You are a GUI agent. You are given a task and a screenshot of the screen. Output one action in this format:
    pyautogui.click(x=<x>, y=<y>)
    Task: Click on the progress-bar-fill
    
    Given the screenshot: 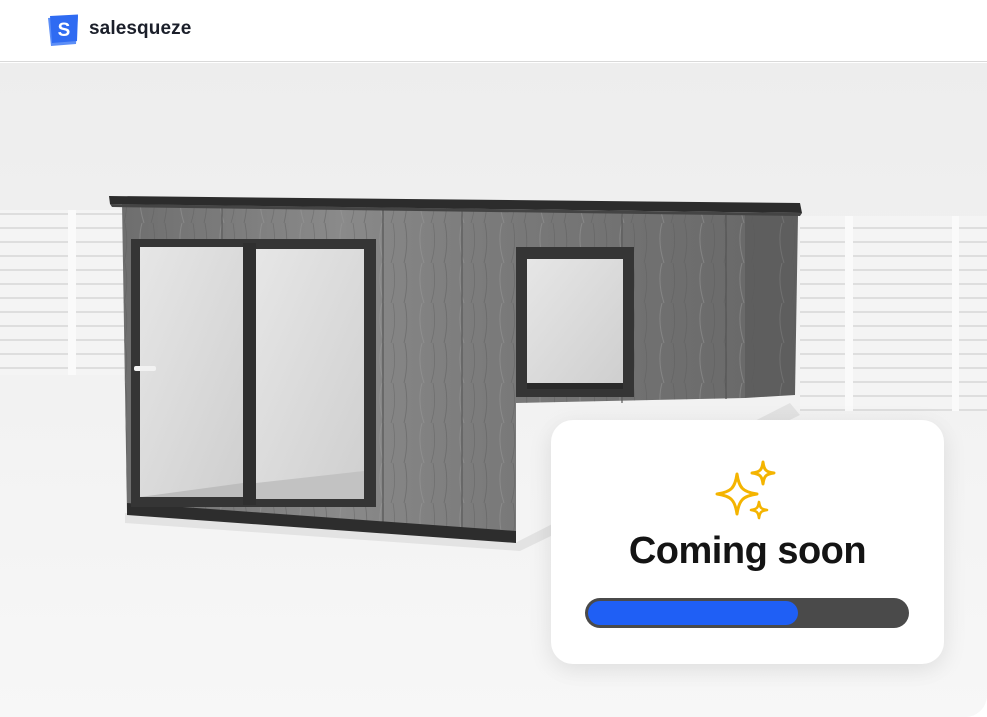 What is the action you would take?
    pyautogui.click(x=693, y=613)
    